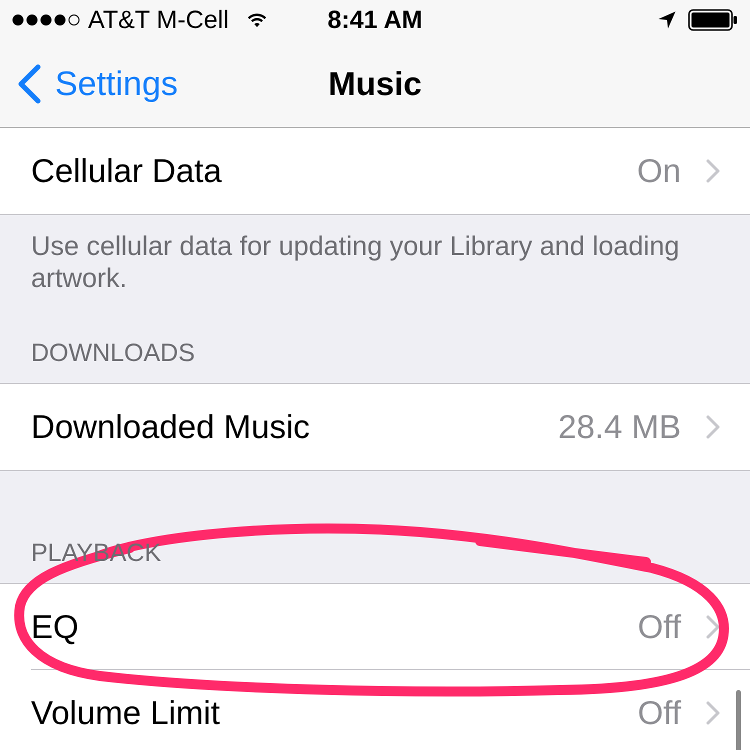  Describe the element at coordinates (89, 84) in the screenshot. I see `back-button: Settings` at that location.